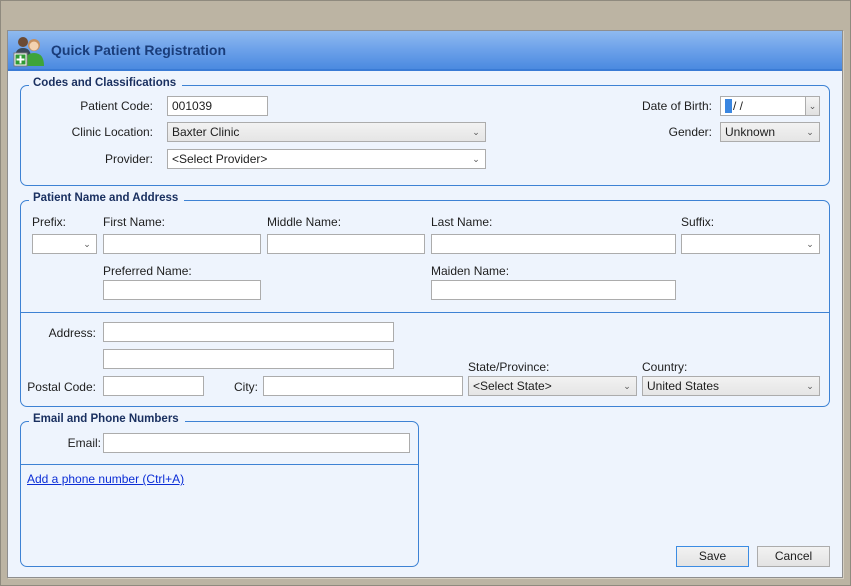 This screenshot has width=851, height=586. I want to click on middle-name-input, so click(346, 244).